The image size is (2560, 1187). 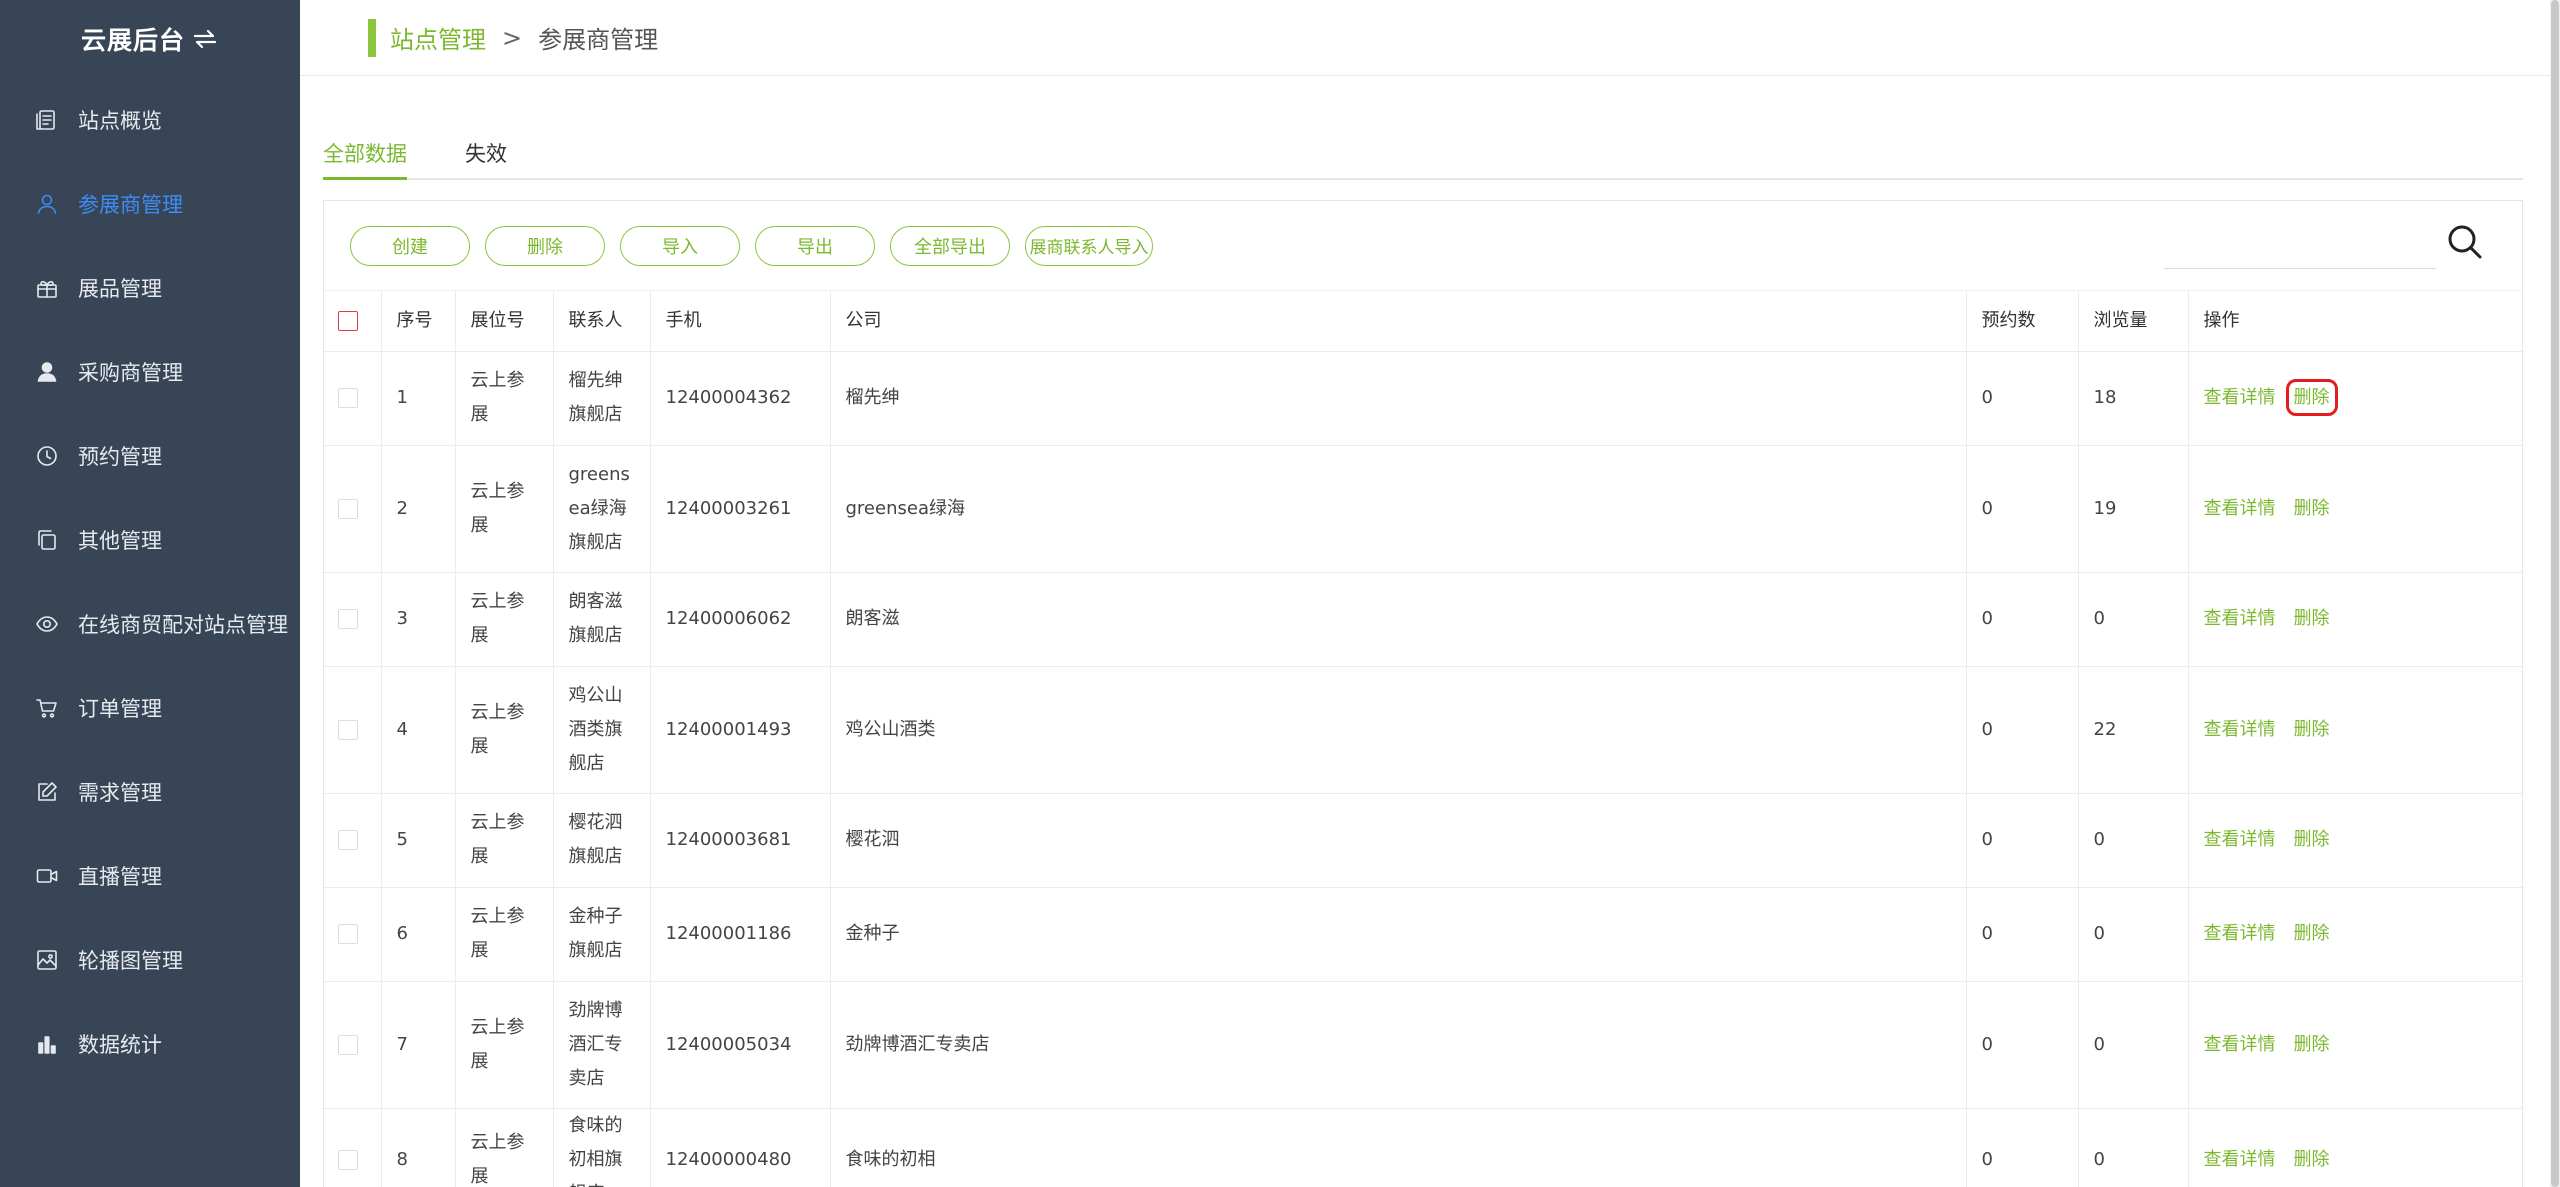 What do you see at coordinates (1397, 934) in the screenshot?
I see `cell-company: 金种子` at bounding box center [1397, 934].